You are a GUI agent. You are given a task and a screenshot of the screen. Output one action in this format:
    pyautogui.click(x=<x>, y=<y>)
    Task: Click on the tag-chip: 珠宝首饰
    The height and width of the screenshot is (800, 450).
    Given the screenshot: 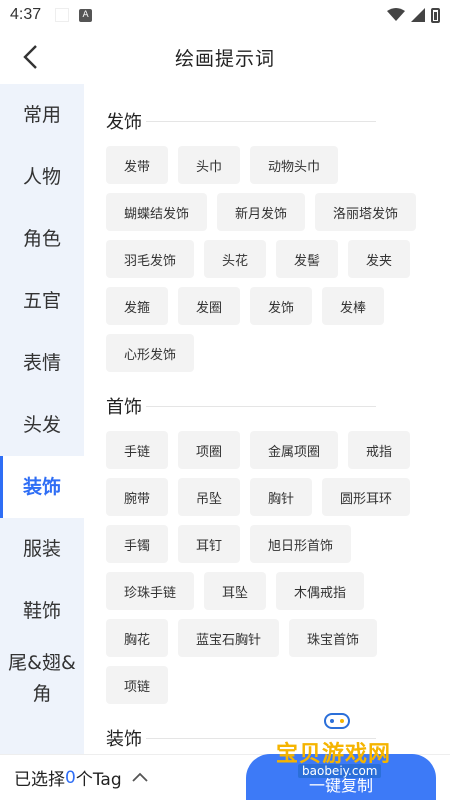 What is the action you would take?
    pyautogui.click(x=333, y=638)
    